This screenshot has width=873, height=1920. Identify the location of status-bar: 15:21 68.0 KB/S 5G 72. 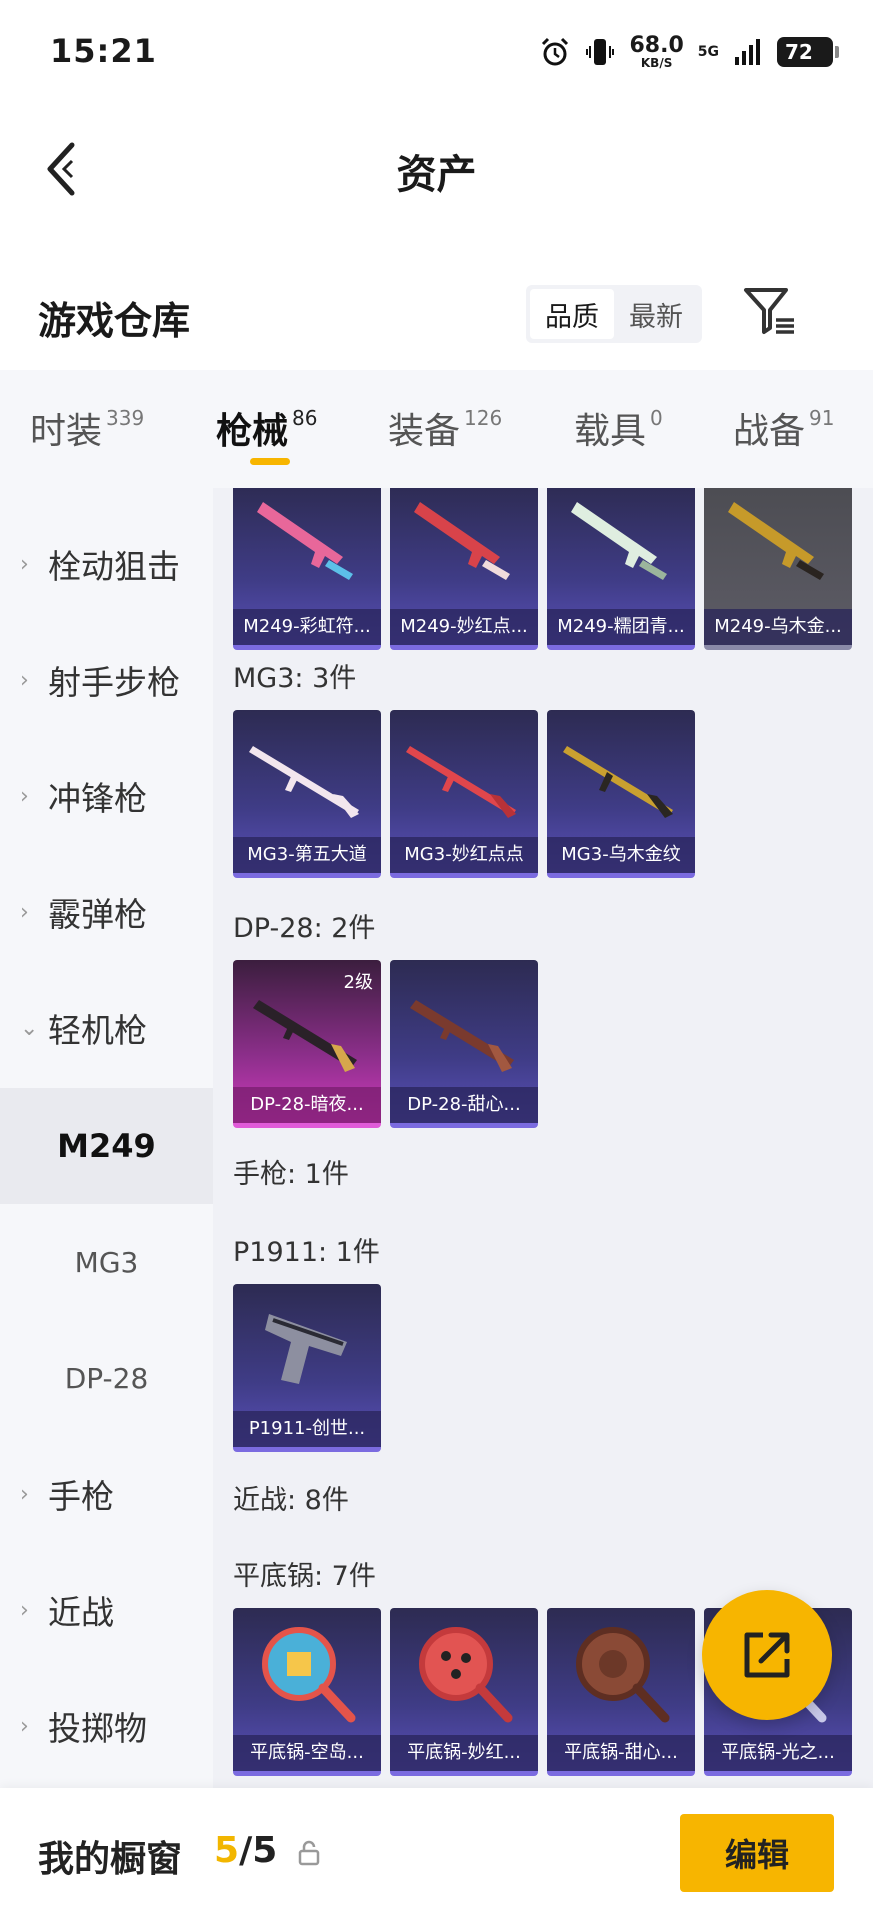
(436, 52).